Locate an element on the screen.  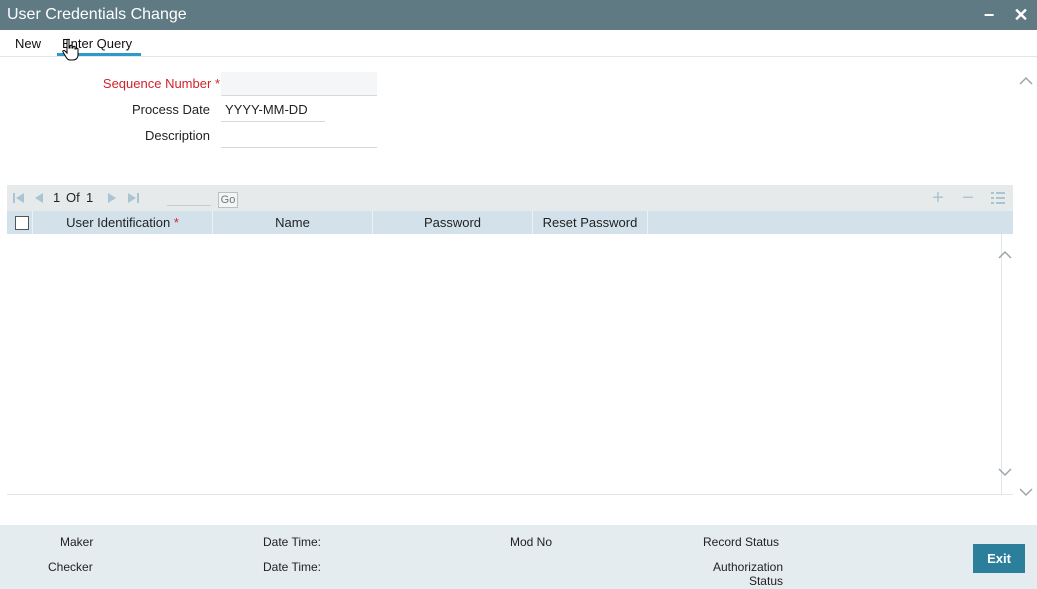
checker-date-time-label: Date Time: is located at coordinates (292, 567).